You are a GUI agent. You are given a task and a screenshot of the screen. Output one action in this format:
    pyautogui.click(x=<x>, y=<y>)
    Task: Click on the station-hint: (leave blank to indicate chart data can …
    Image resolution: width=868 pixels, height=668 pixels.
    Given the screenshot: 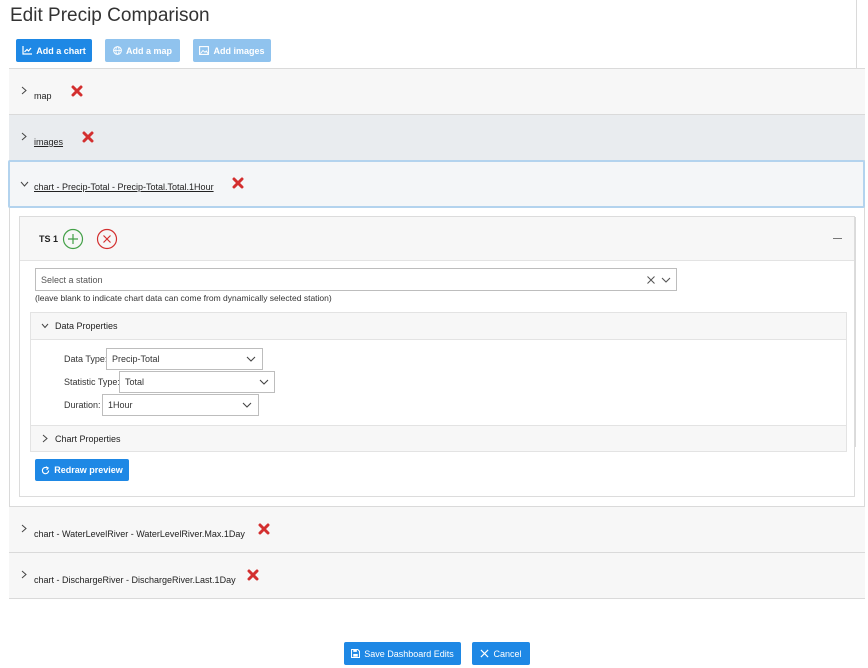 What is the action you would take?
    pyautogui.click(x=183, y=298)
    